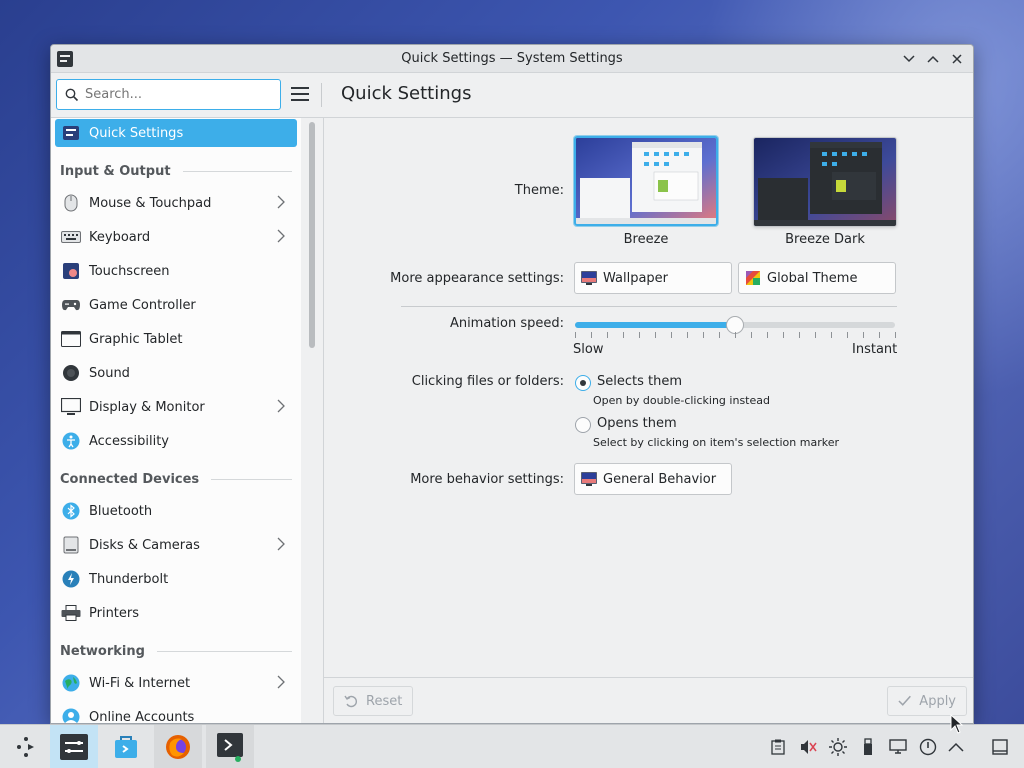  I want to click on sidebar-item-thunderbolt: Thunderbolt, so click(176, 579).